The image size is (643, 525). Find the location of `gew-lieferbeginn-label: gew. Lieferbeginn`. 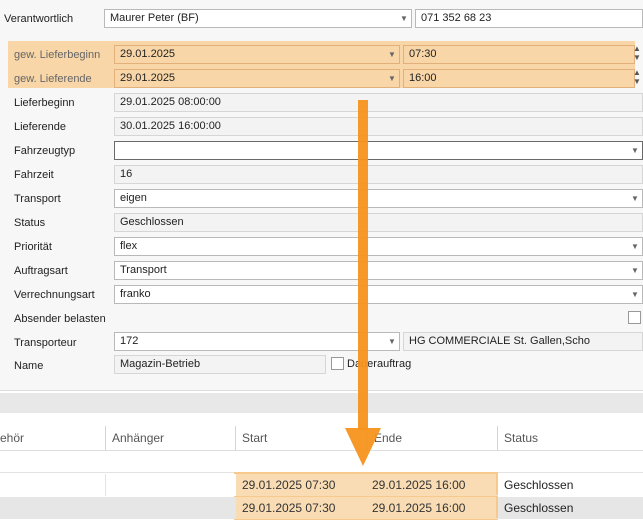

gew-lieferbeginn-label: gew. Lieferbeginn is located at coordinates (57, 55).